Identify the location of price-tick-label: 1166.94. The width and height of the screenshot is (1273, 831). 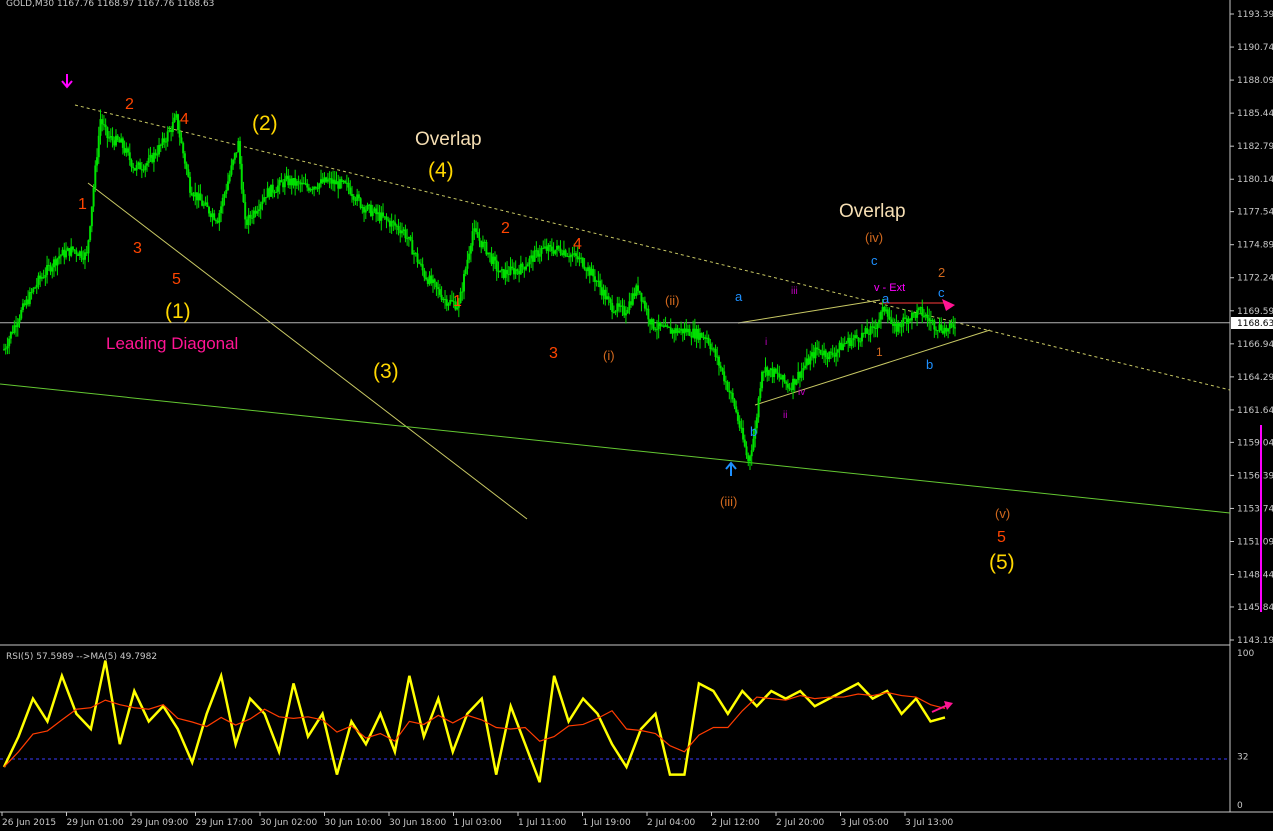
(1255, 345).